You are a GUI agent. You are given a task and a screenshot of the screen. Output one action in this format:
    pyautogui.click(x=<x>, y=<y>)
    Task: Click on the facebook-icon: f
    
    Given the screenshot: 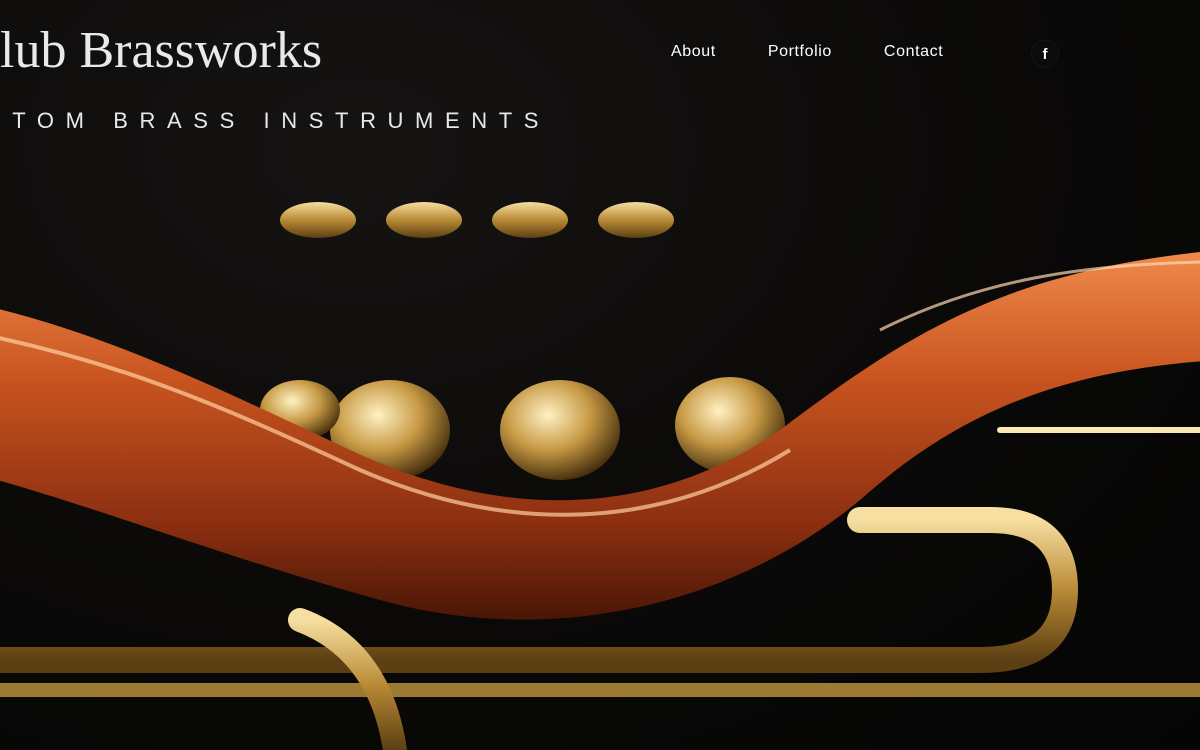 What is the action you would take?
    pyautogui.click(x=1045, y=54)
    